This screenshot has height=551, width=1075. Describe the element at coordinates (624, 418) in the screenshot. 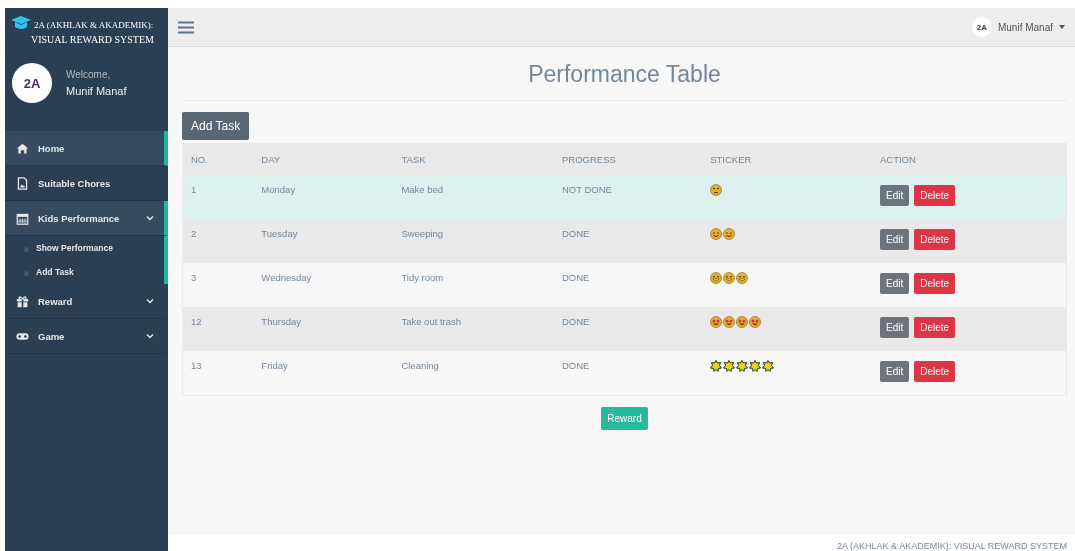

I see `reward-button: Reward` at that location.